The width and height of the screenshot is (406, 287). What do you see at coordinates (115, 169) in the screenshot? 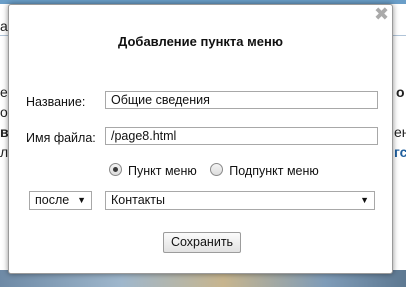
I see `radio-button-checked` at bounding box center [115, 169].